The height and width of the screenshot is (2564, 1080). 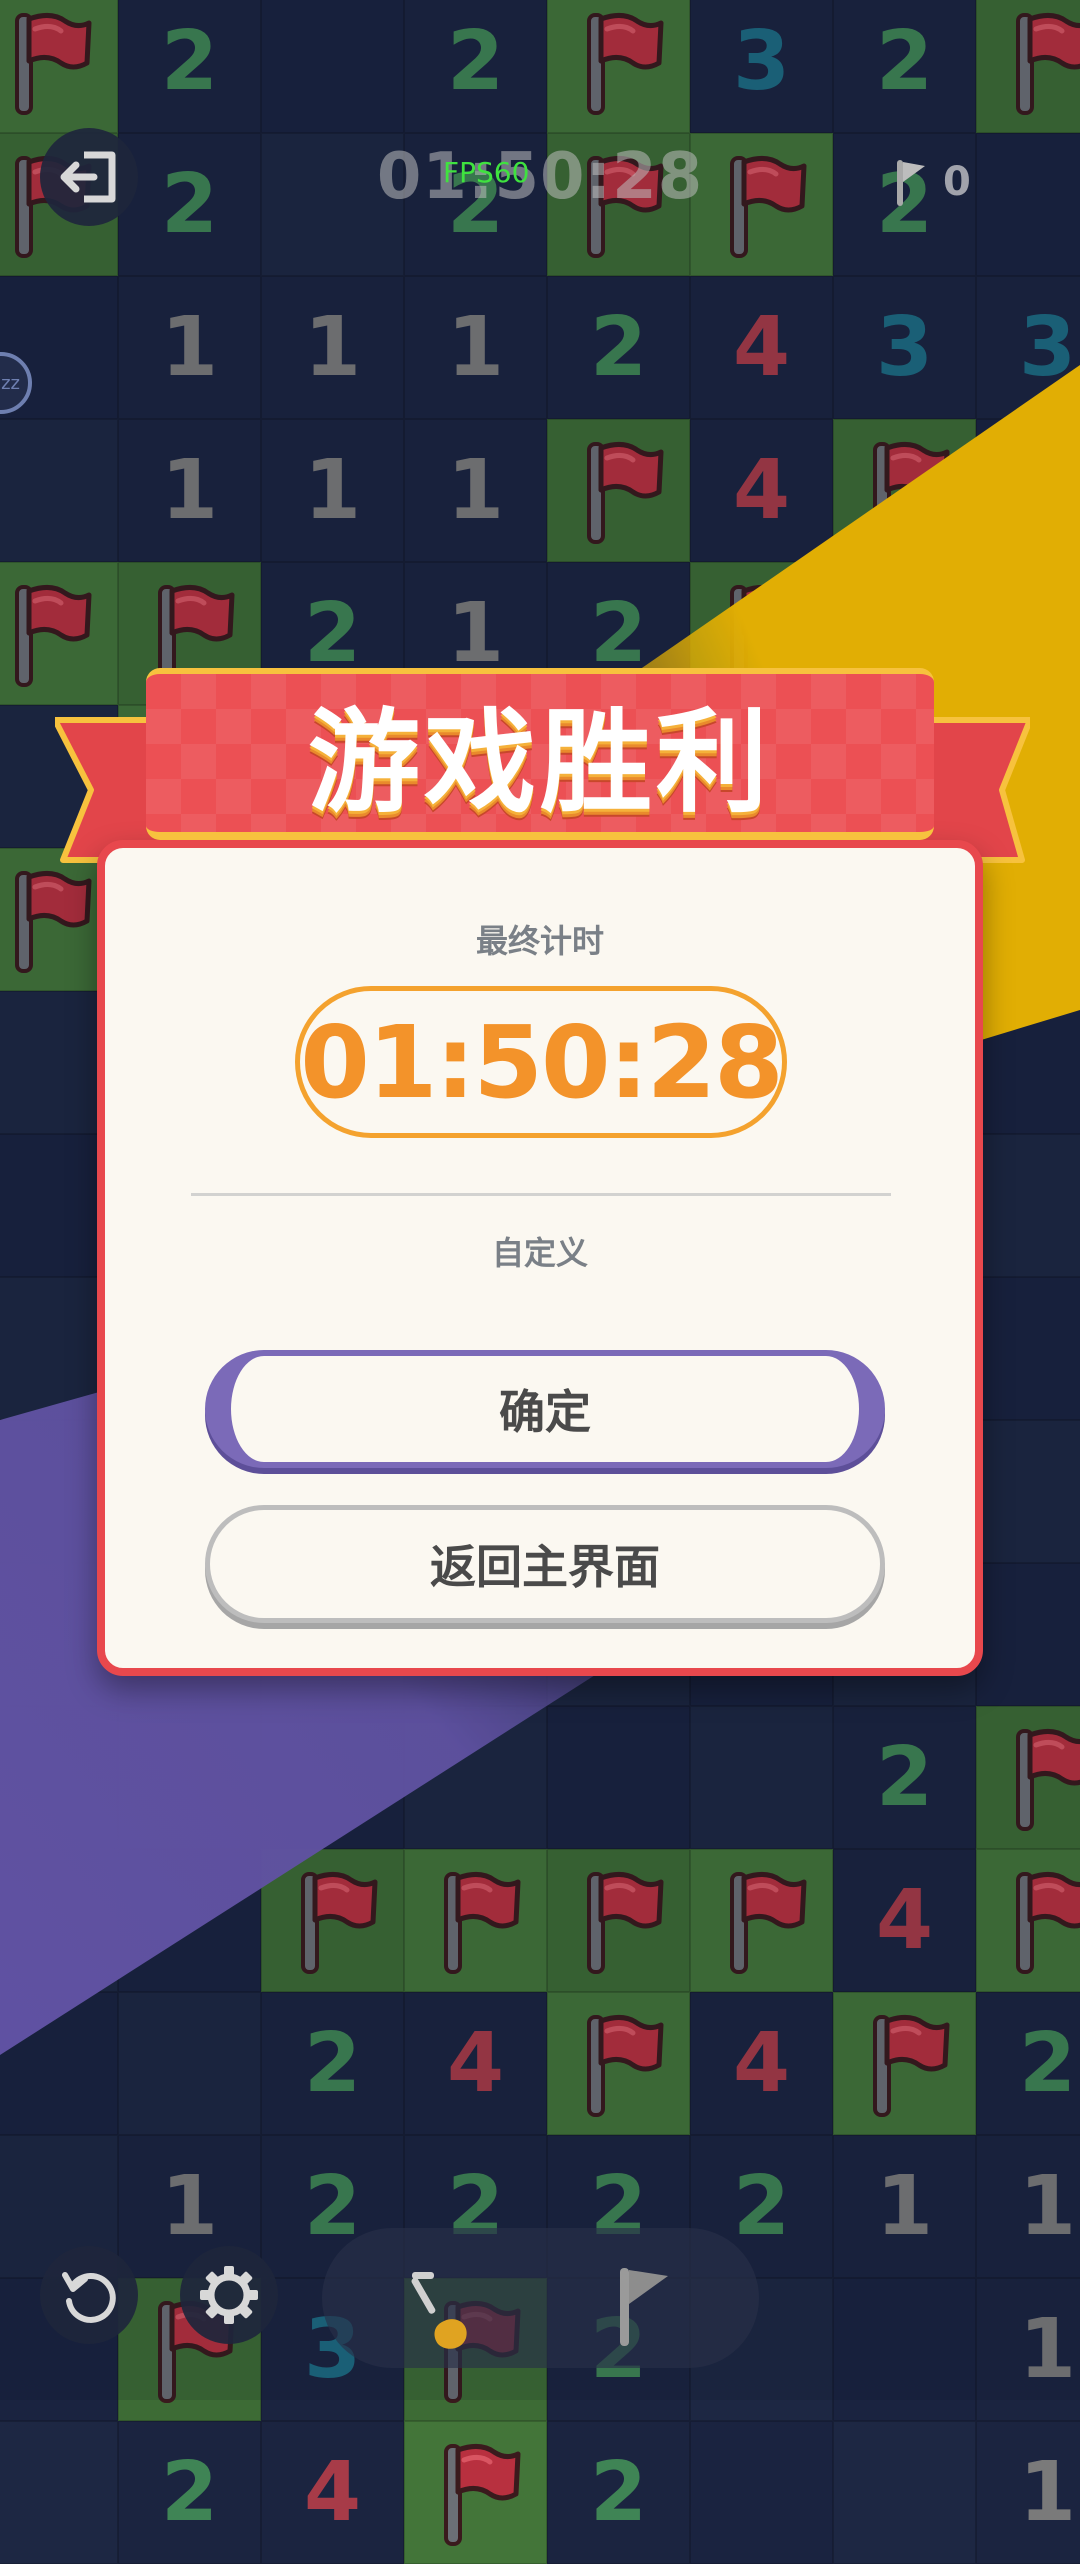 I want to click on confirm-button: 确定, so click(x=545, y=1409).